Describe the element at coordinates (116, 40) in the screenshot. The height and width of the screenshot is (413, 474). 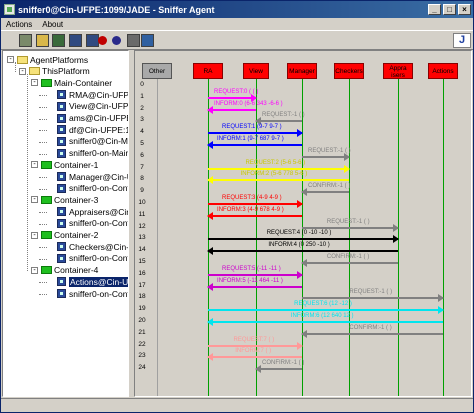
I see `display-agent-icon` at that location.